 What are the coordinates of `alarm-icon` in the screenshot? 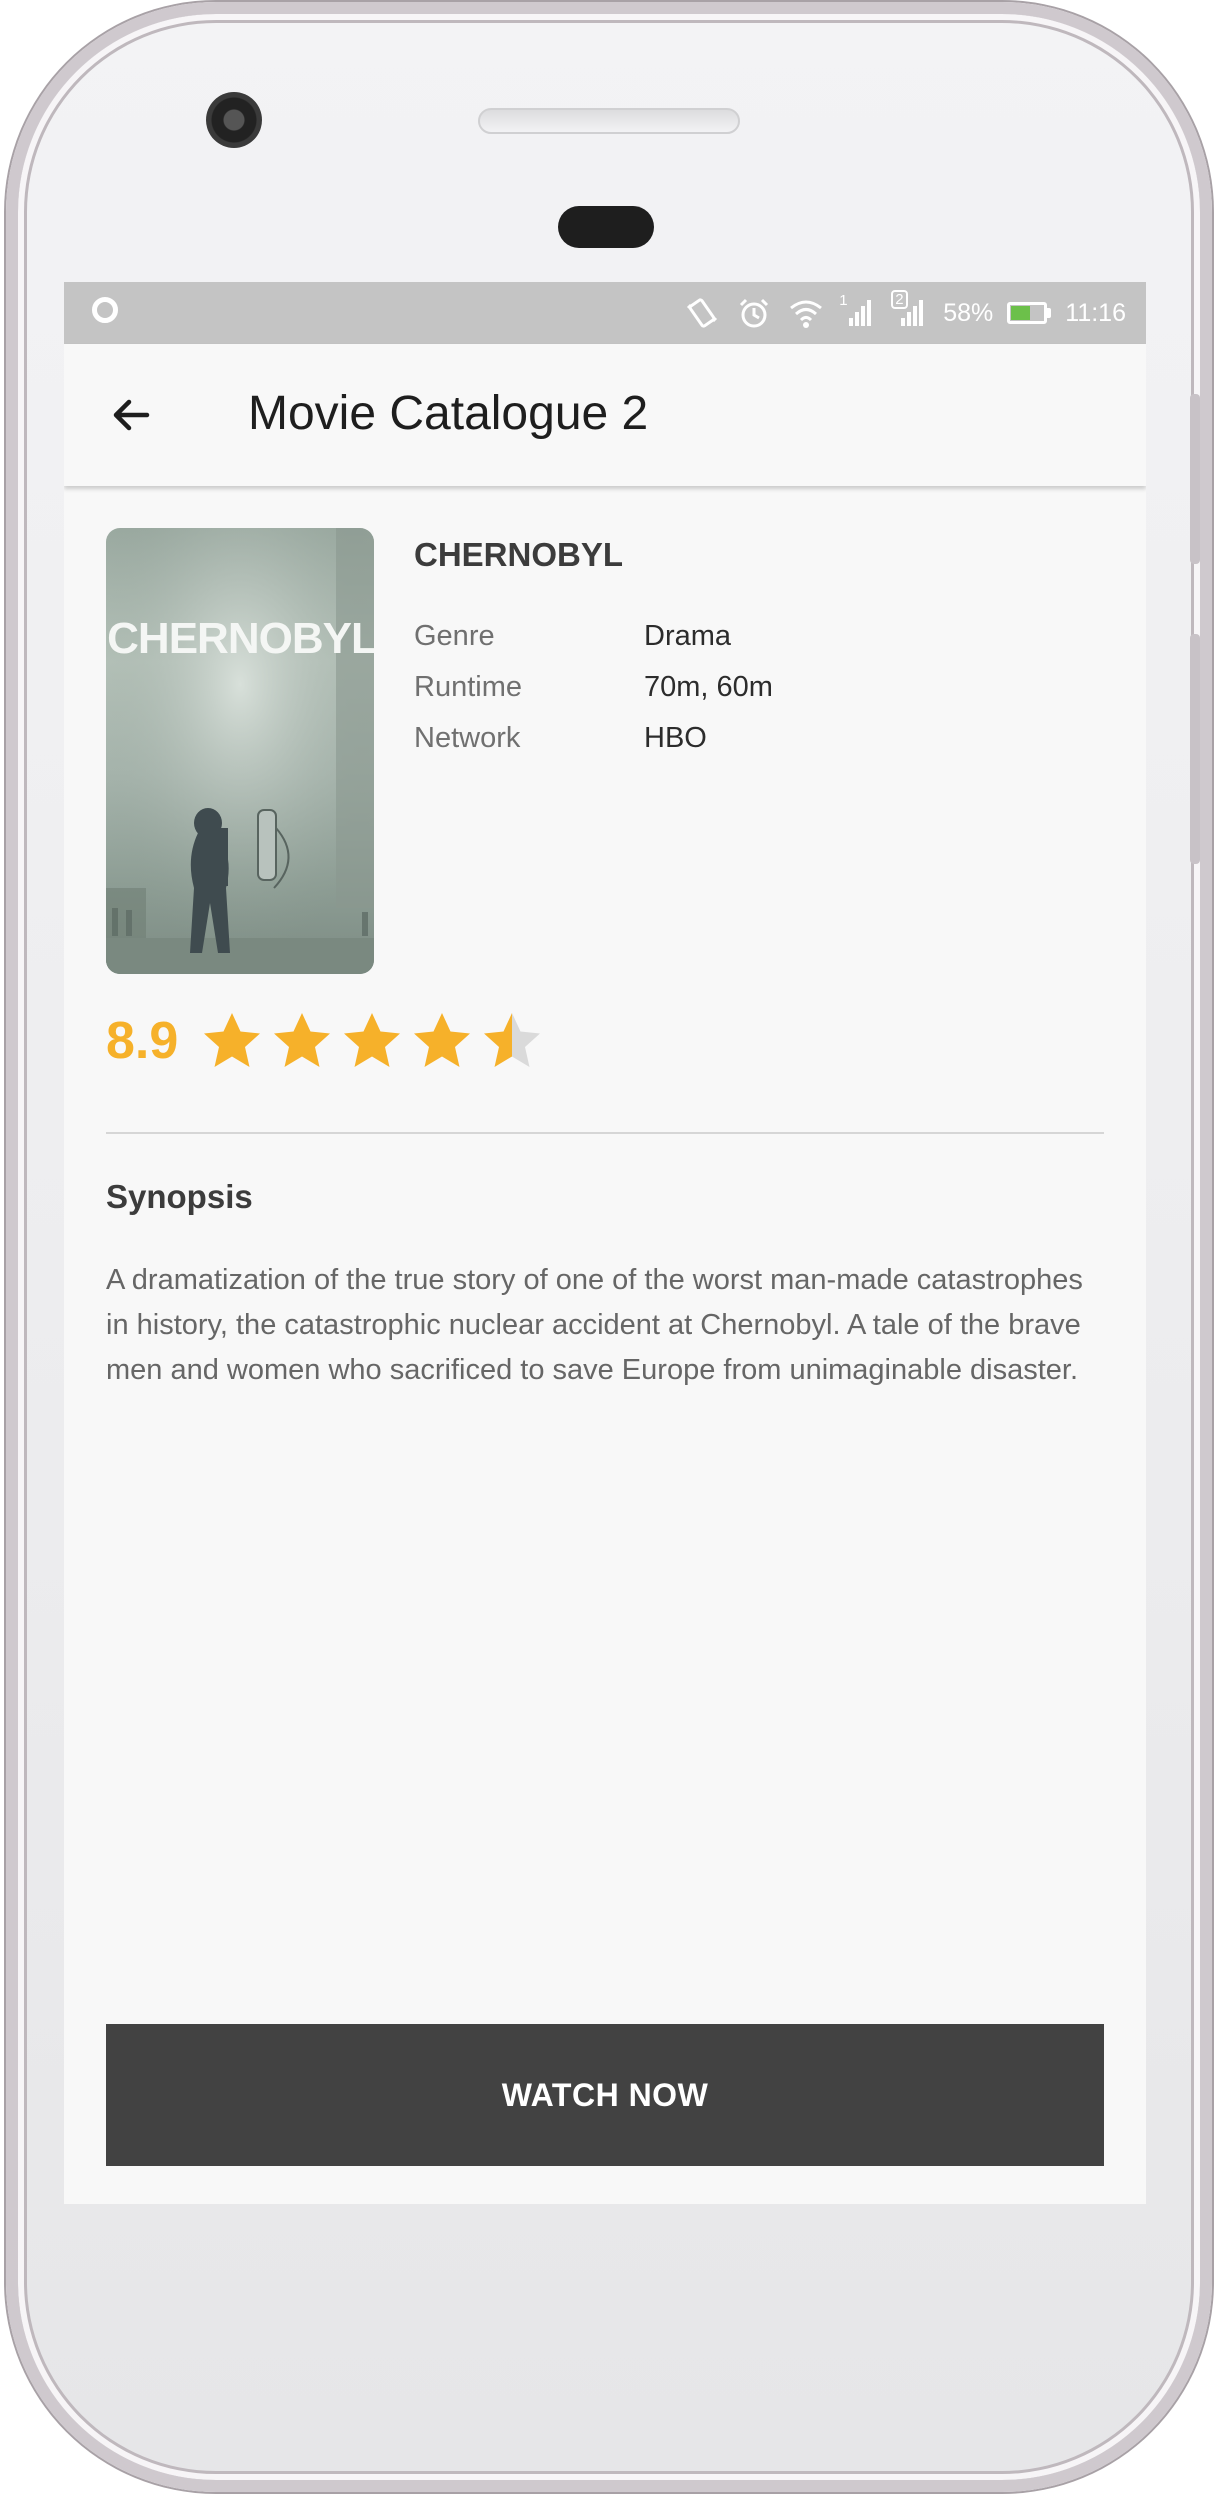 It's located at (754, 313).